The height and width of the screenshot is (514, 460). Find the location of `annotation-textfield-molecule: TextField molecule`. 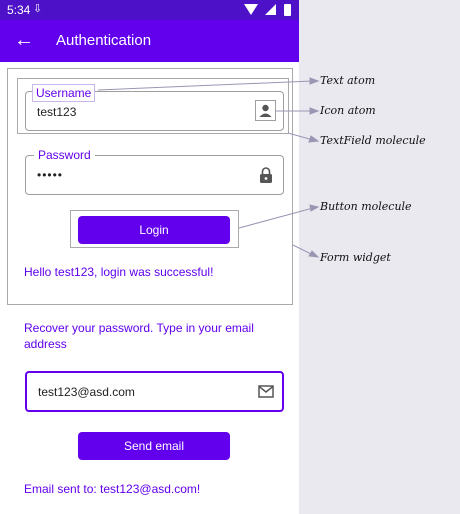

annotation-textfield-molecule: TextField molecule is located at coordinates (373, 140).